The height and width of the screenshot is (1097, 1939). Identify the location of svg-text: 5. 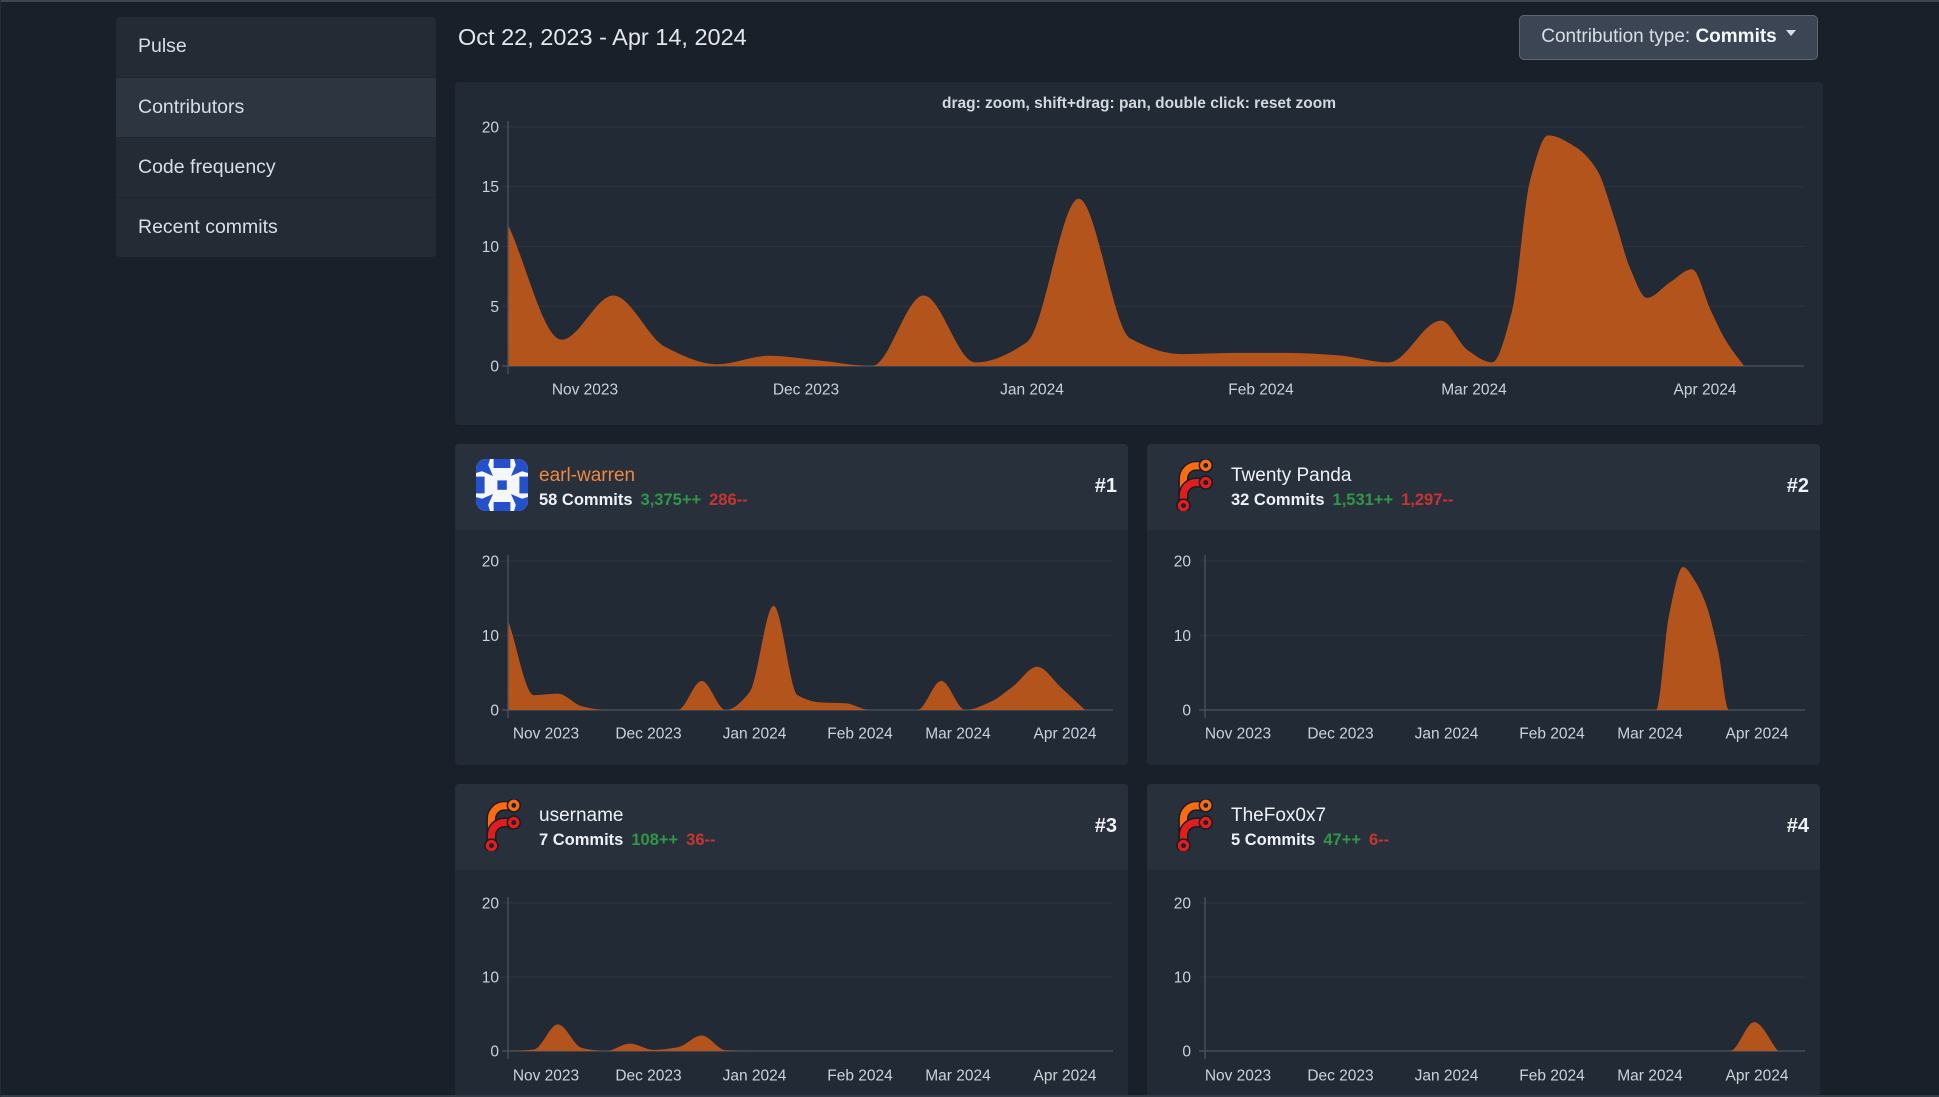
(494, 307).